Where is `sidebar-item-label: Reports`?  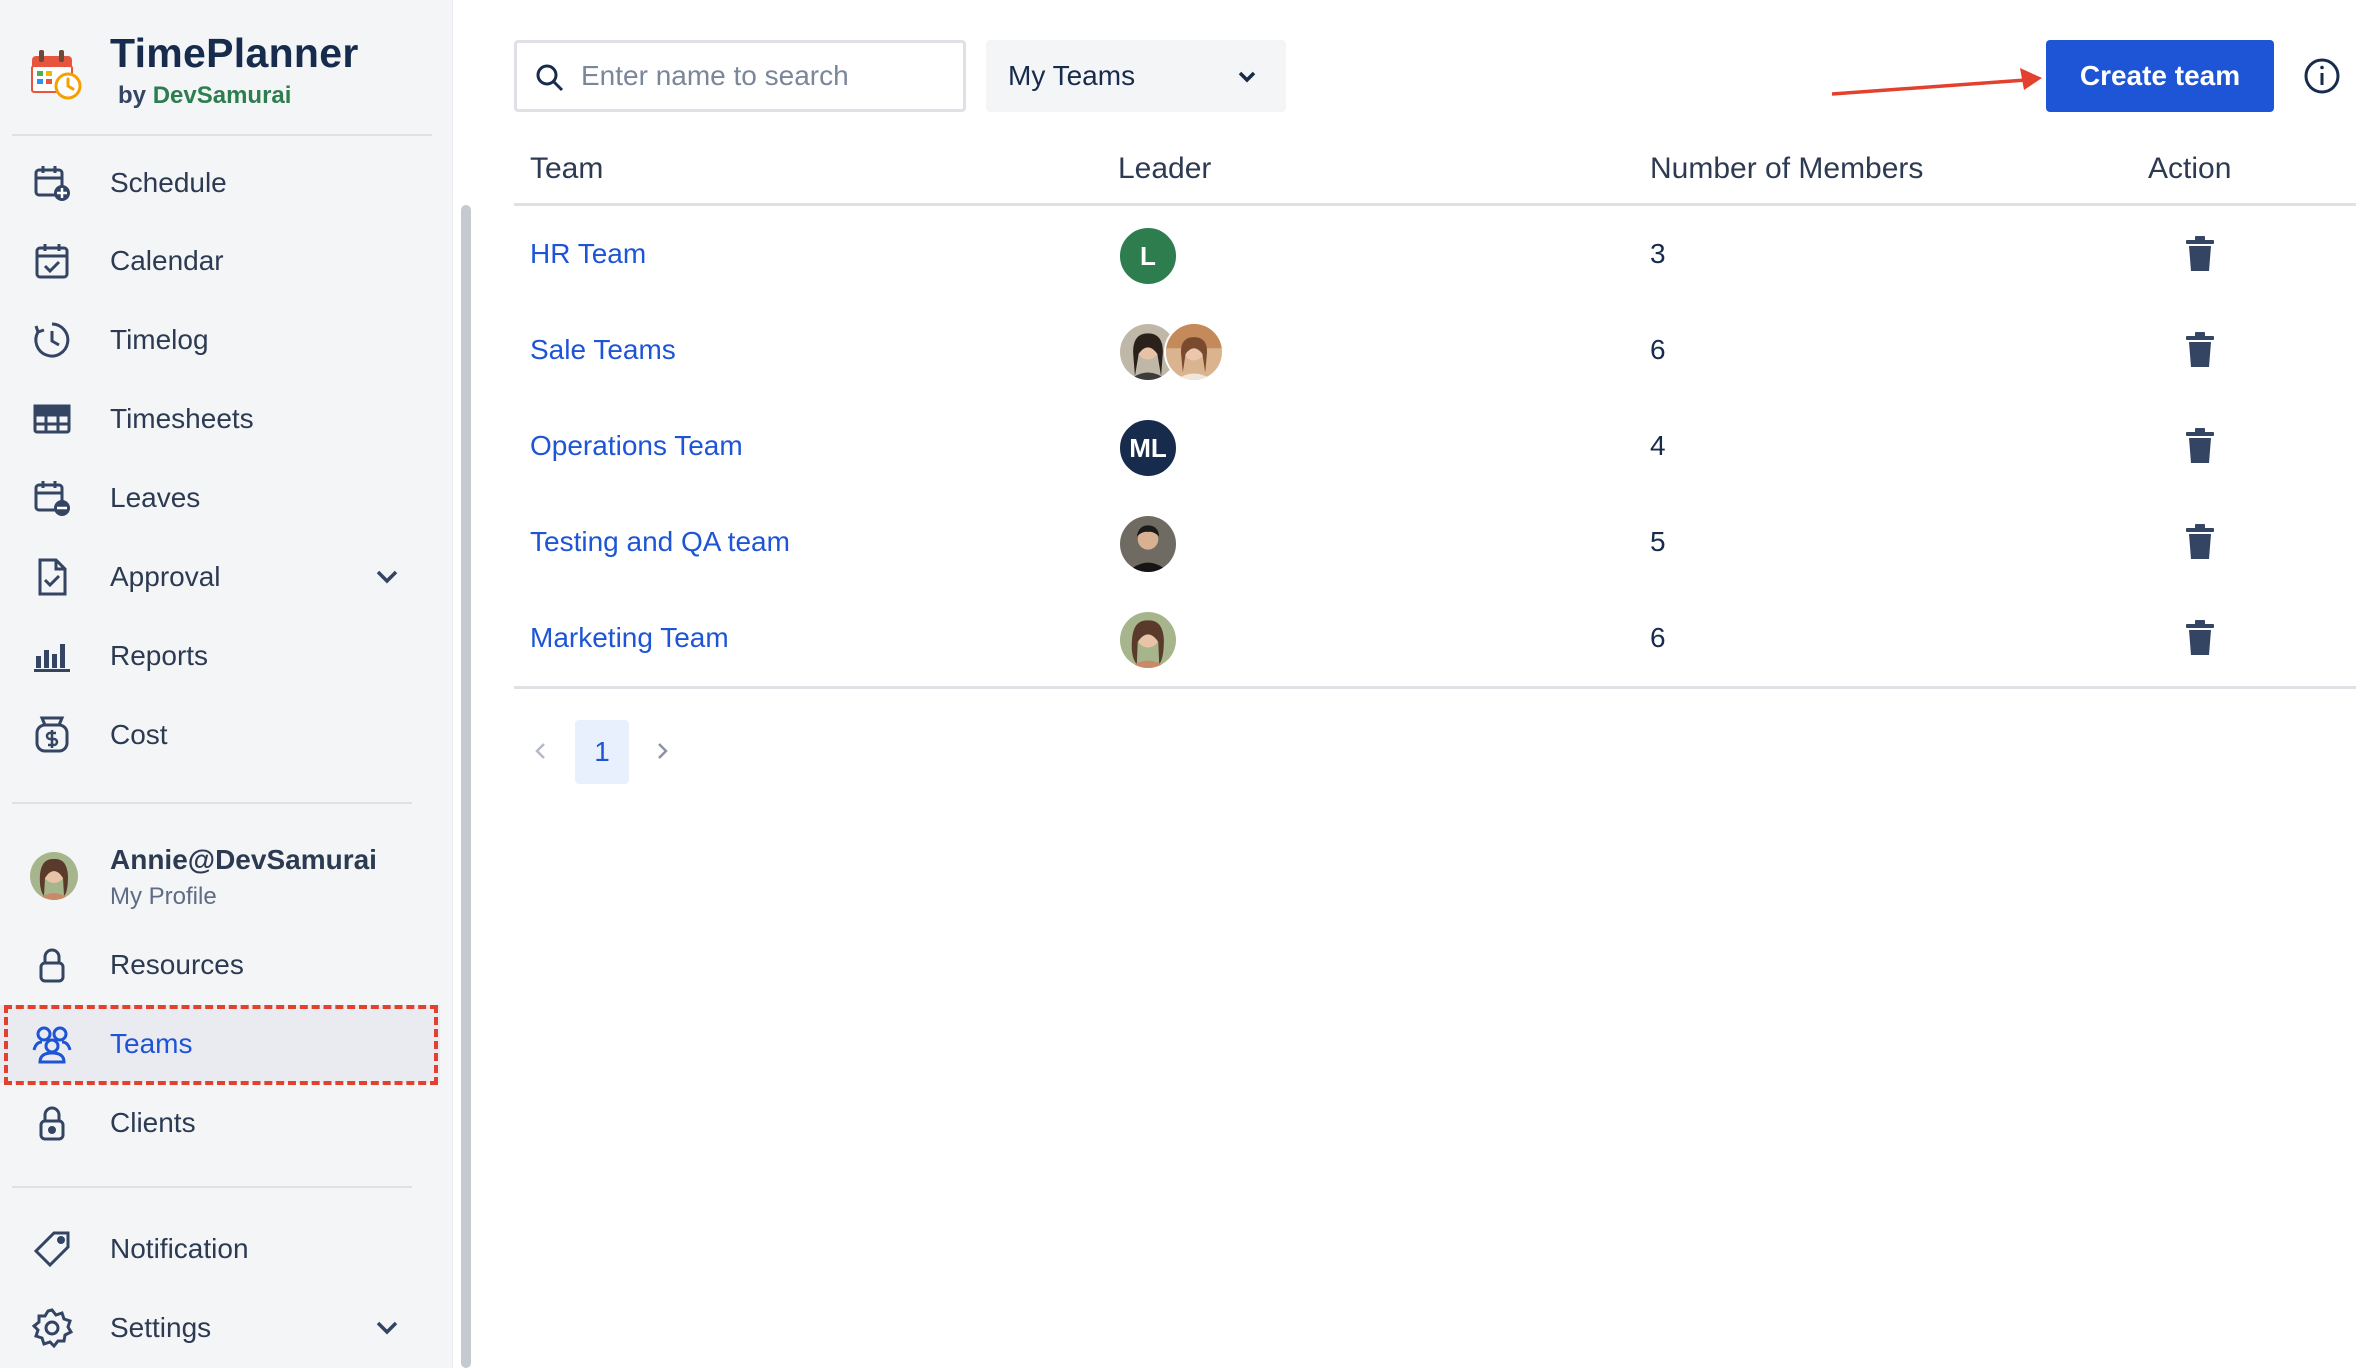 sidebar-item-label: Reports is located at coordinates (159, 655).